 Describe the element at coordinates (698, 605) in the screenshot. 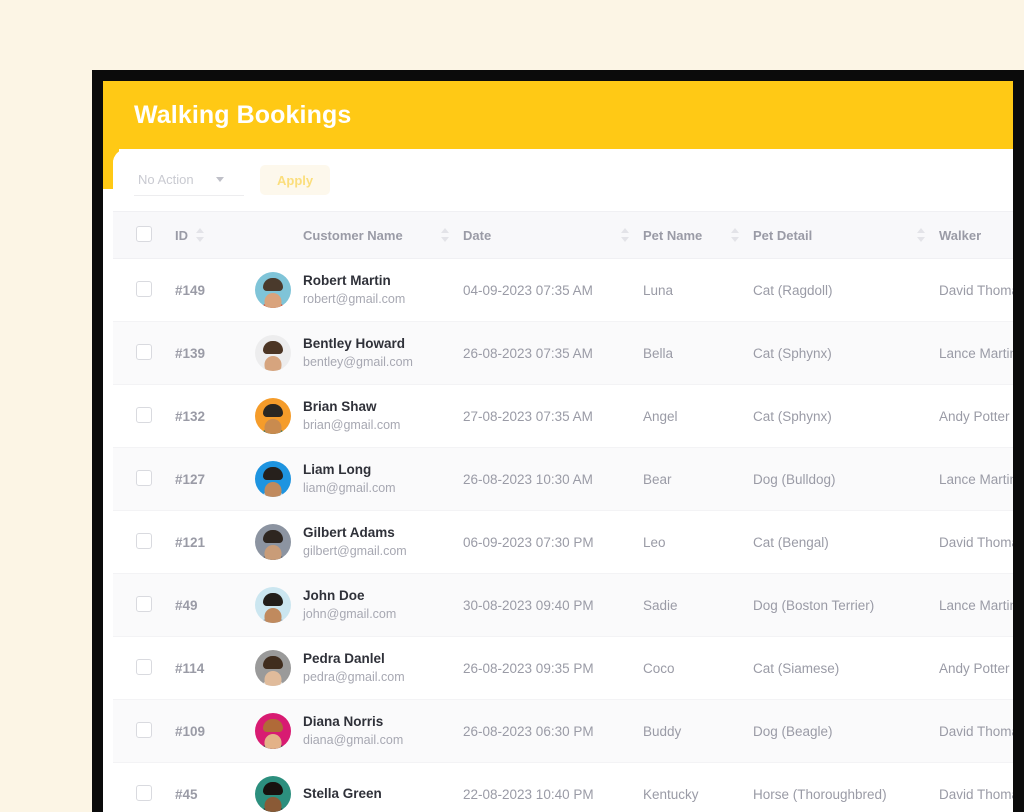

I see `pet-name: Sadie` at that location.